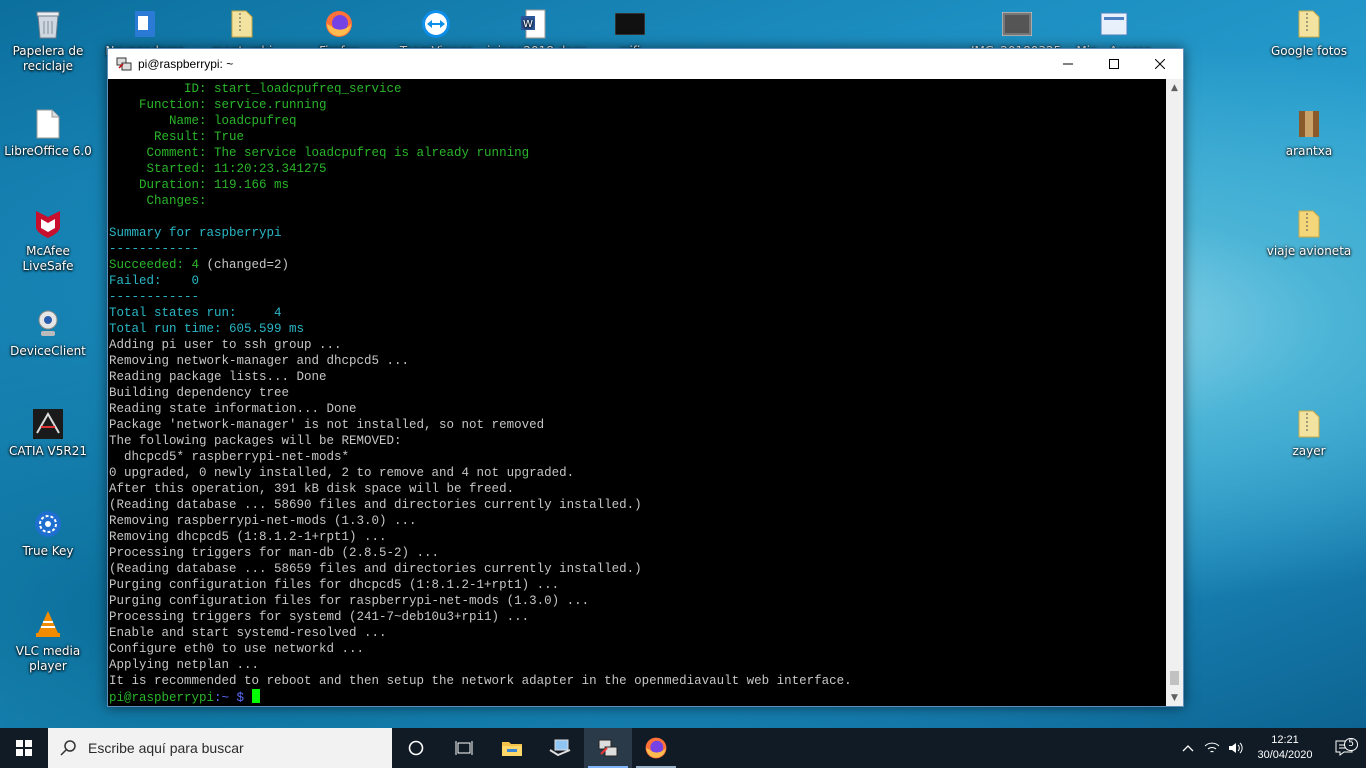 Image resolution: width=1366 pixels, height=768 pixels. Describe the element at coordinates (512, 748) in the screenshot. I see `file-explorer-button` at that location.